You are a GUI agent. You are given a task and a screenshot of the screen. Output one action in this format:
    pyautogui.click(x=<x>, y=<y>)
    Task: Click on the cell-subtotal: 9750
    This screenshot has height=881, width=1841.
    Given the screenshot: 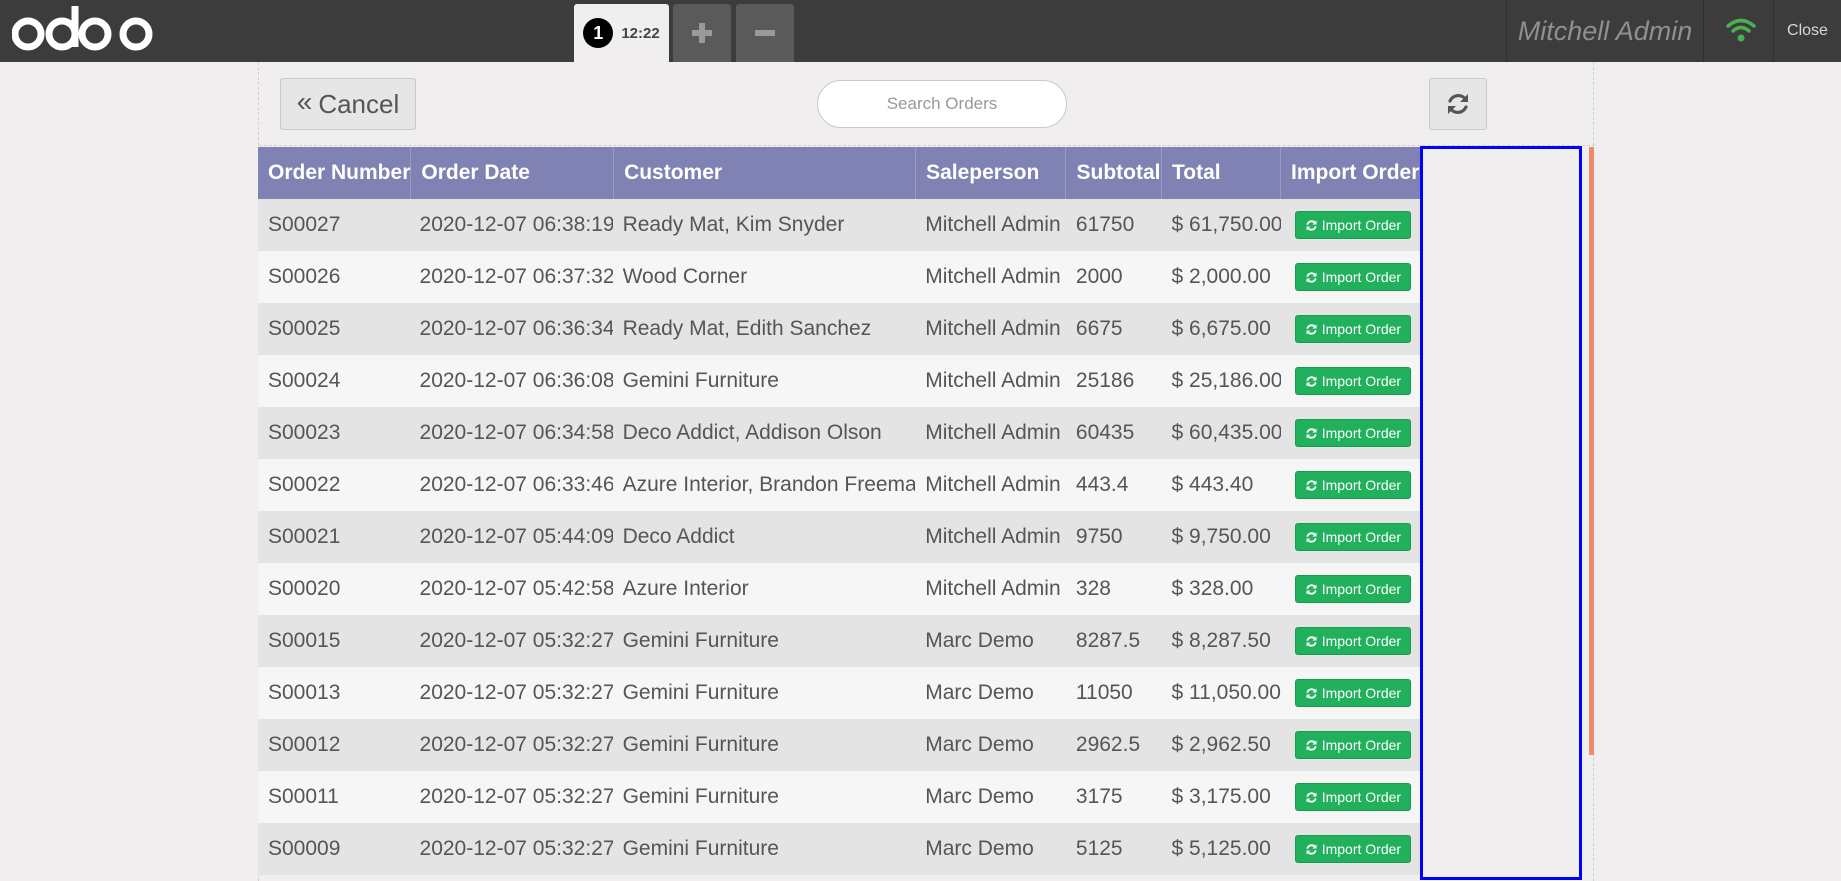 What is the action you would take?
    pyautogui.click(x=1099, y=536)
    